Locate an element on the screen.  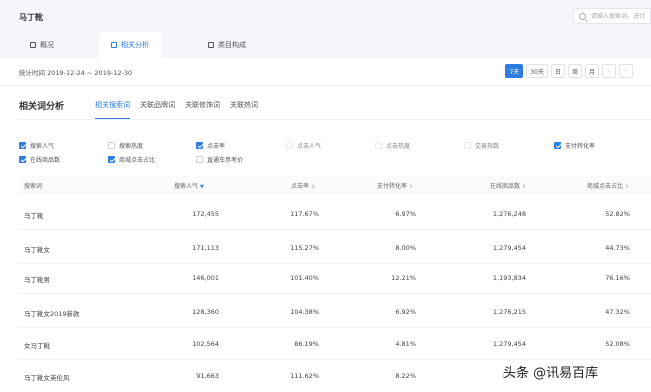
metric-checkbox: 点击热度 is located at coordinates (392, 145).